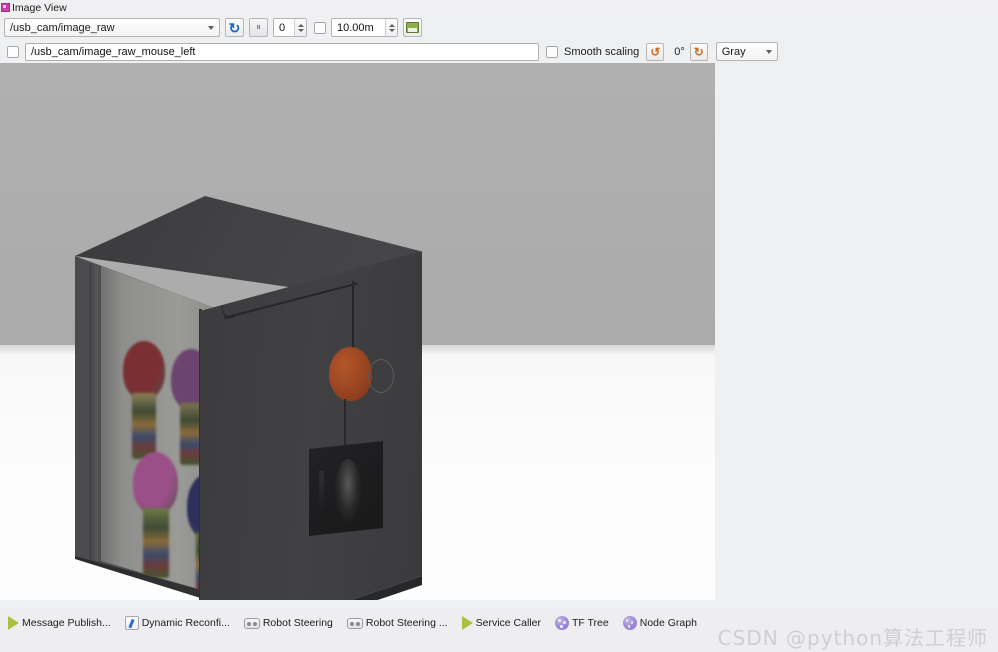  I want to click on smooth-scaling-label: Smooth scaling, so click(602, 51).